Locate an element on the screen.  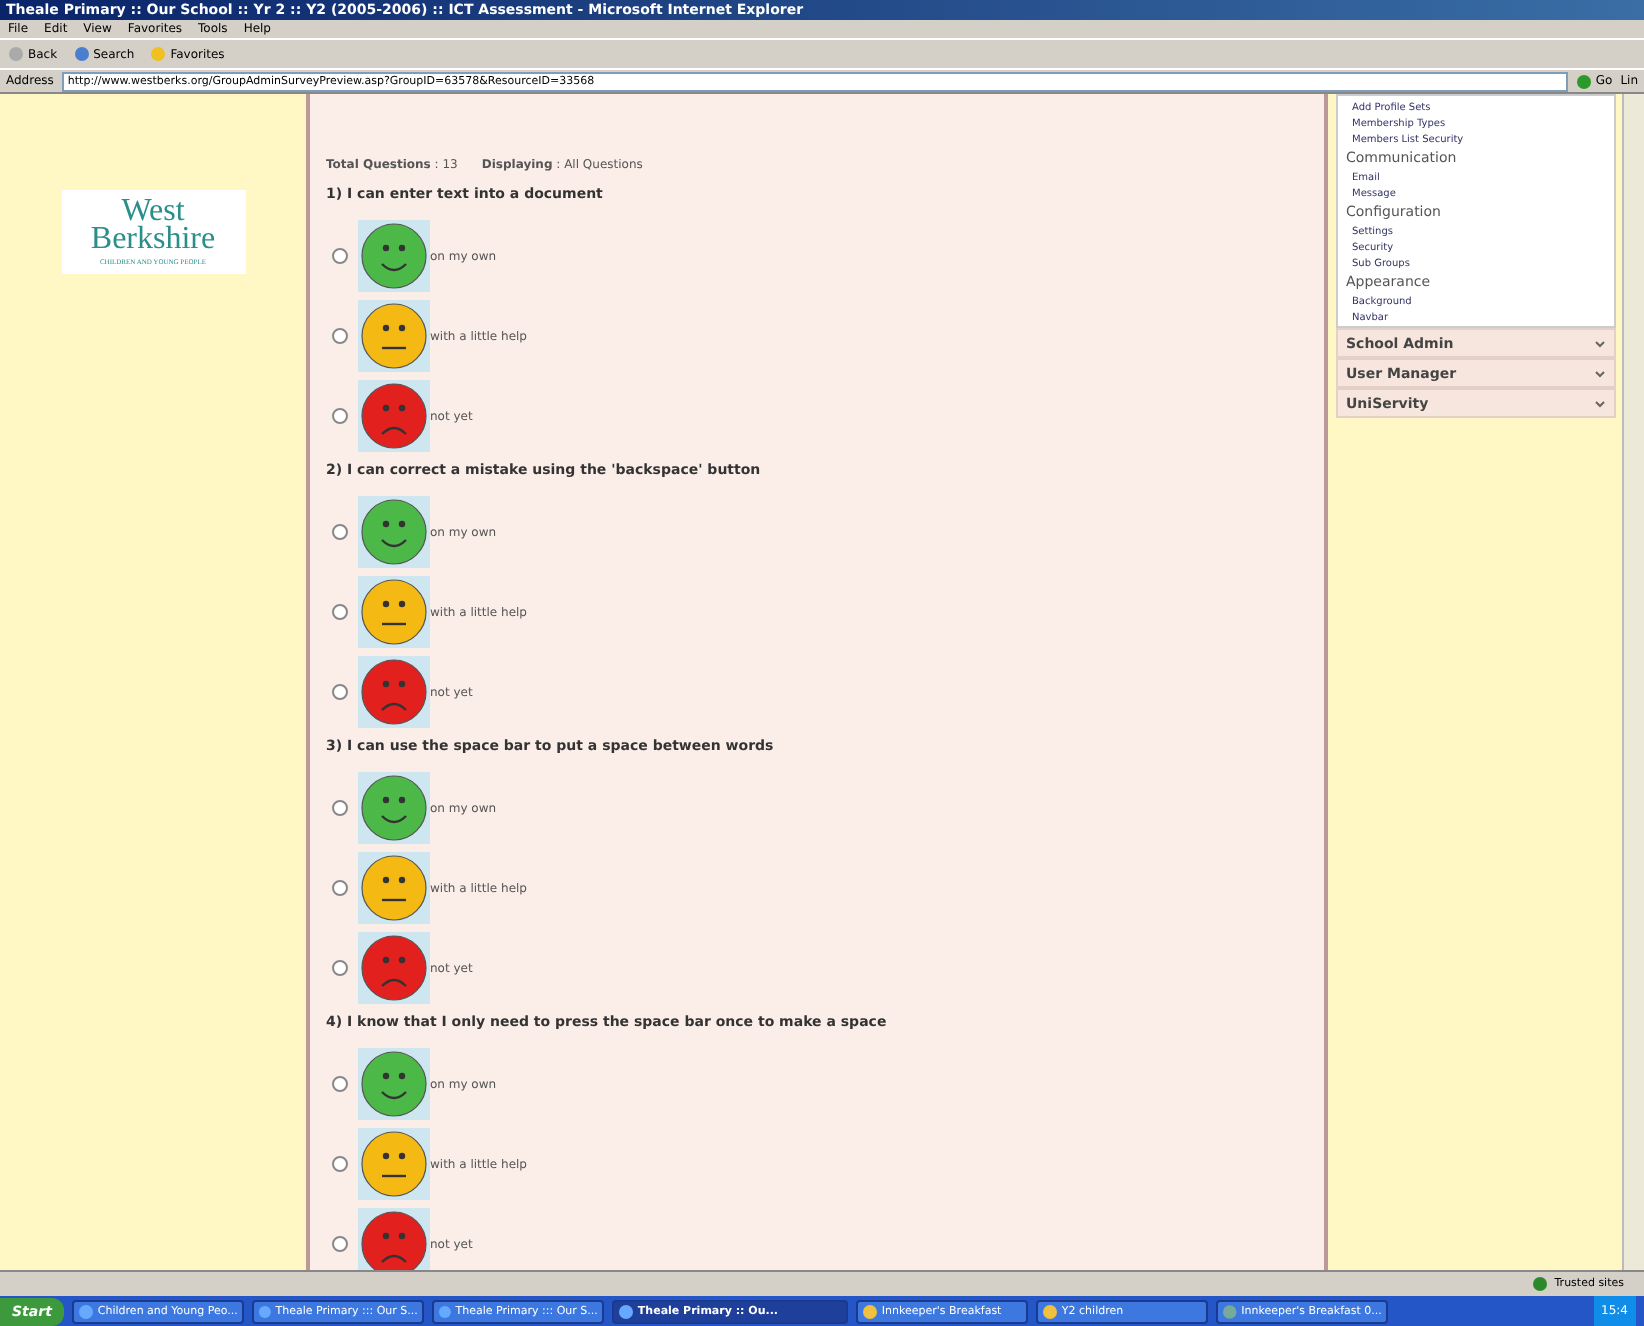
scrollbar is located at coordinates (1633, 682).